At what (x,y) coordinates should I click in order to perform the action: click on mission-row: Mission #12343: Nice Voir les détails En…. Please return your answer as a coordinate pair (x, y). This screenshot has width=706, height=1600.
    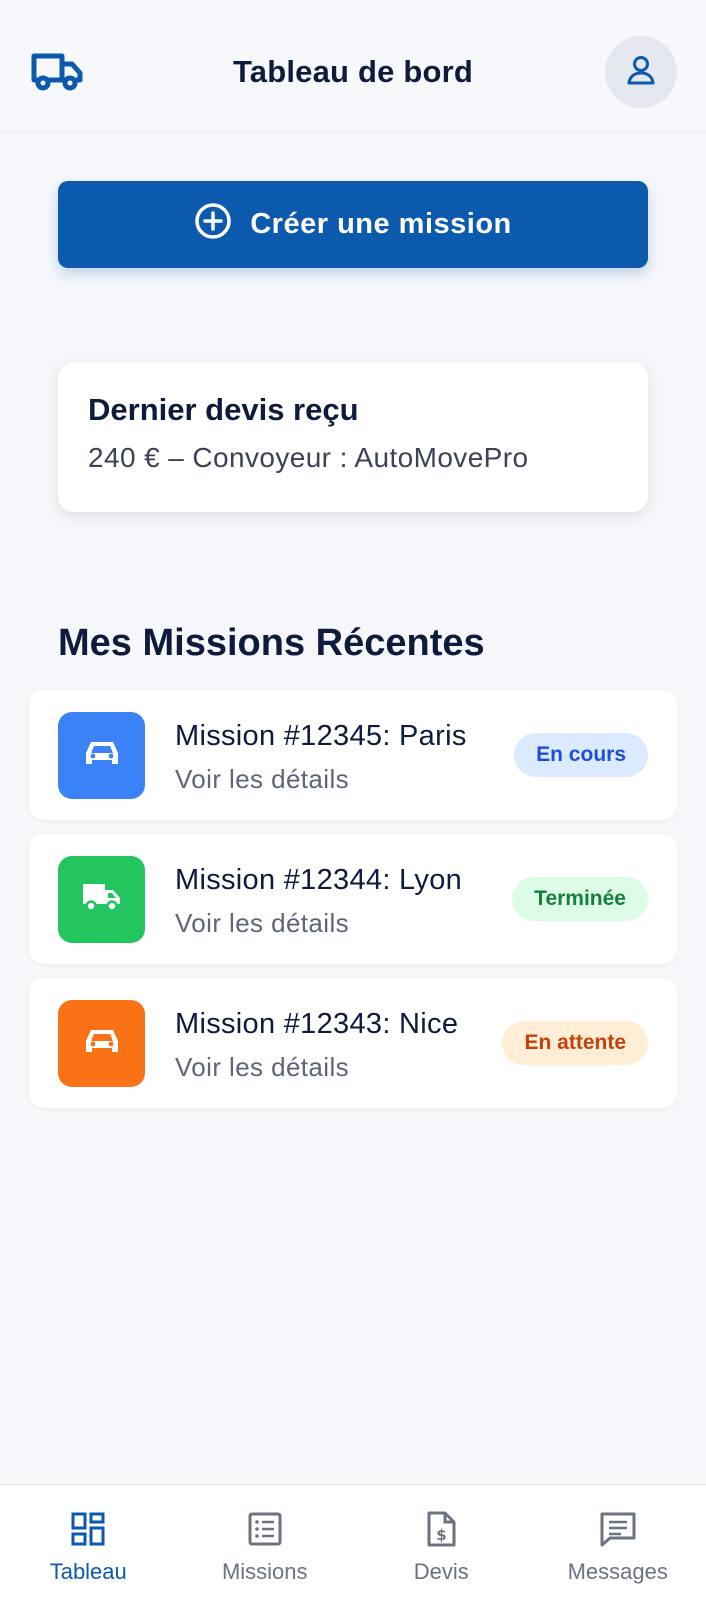
    Looking at the image, I should click on (353, 1043).